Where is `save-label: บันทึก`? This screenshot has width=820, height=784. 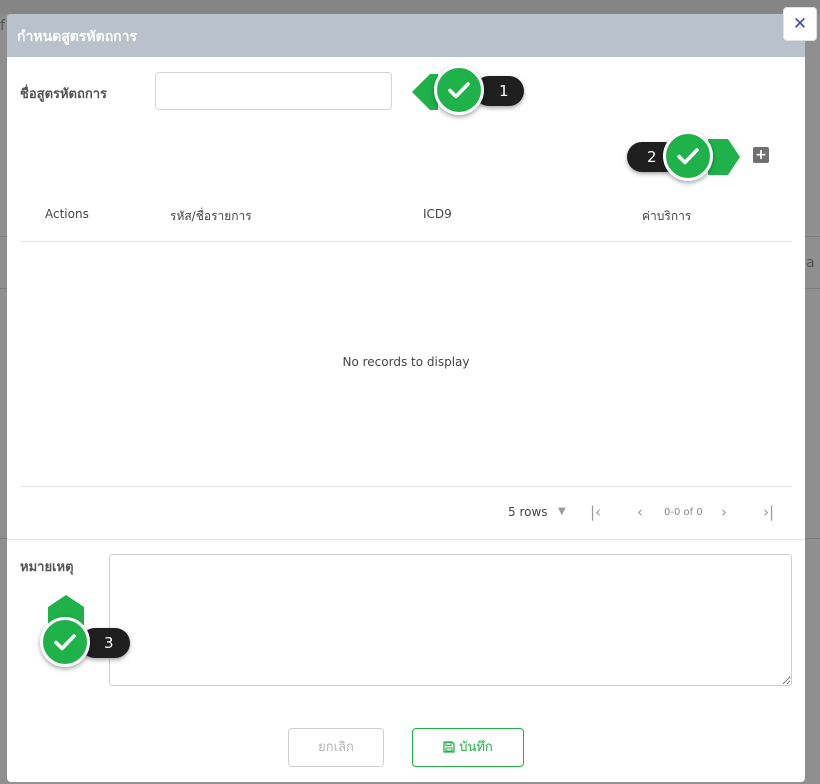
save-label: บันทึก is located at coordinates (476, 747).